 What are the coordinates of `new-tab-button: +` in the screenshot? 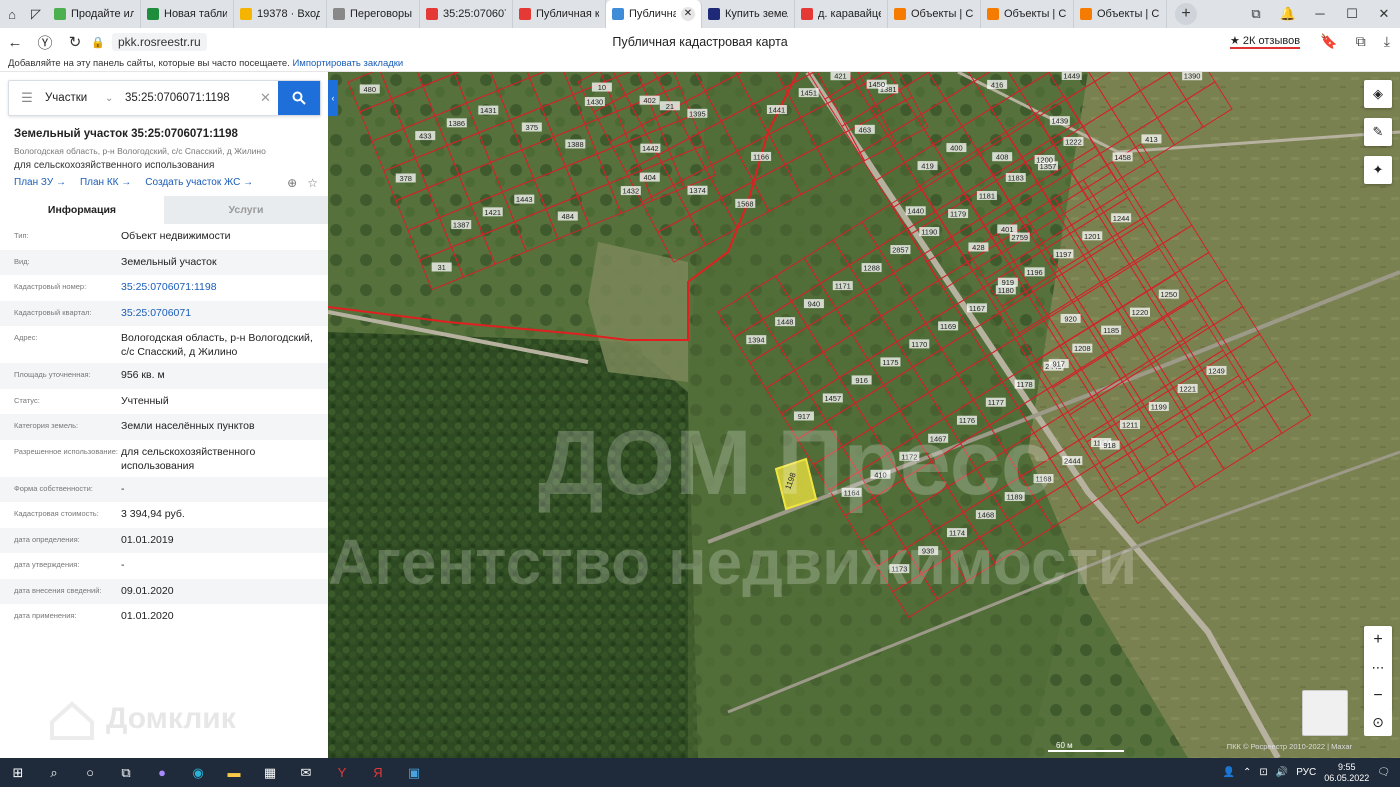 It's located at (1186, 14).